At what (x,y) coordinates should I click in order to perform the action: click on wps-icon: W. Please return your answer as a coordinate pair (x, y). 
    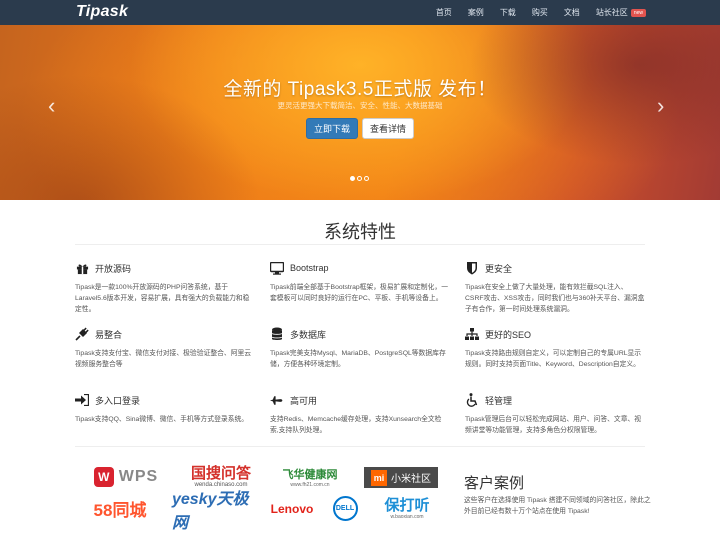
    Looking at the image, I should click on (103, 476).